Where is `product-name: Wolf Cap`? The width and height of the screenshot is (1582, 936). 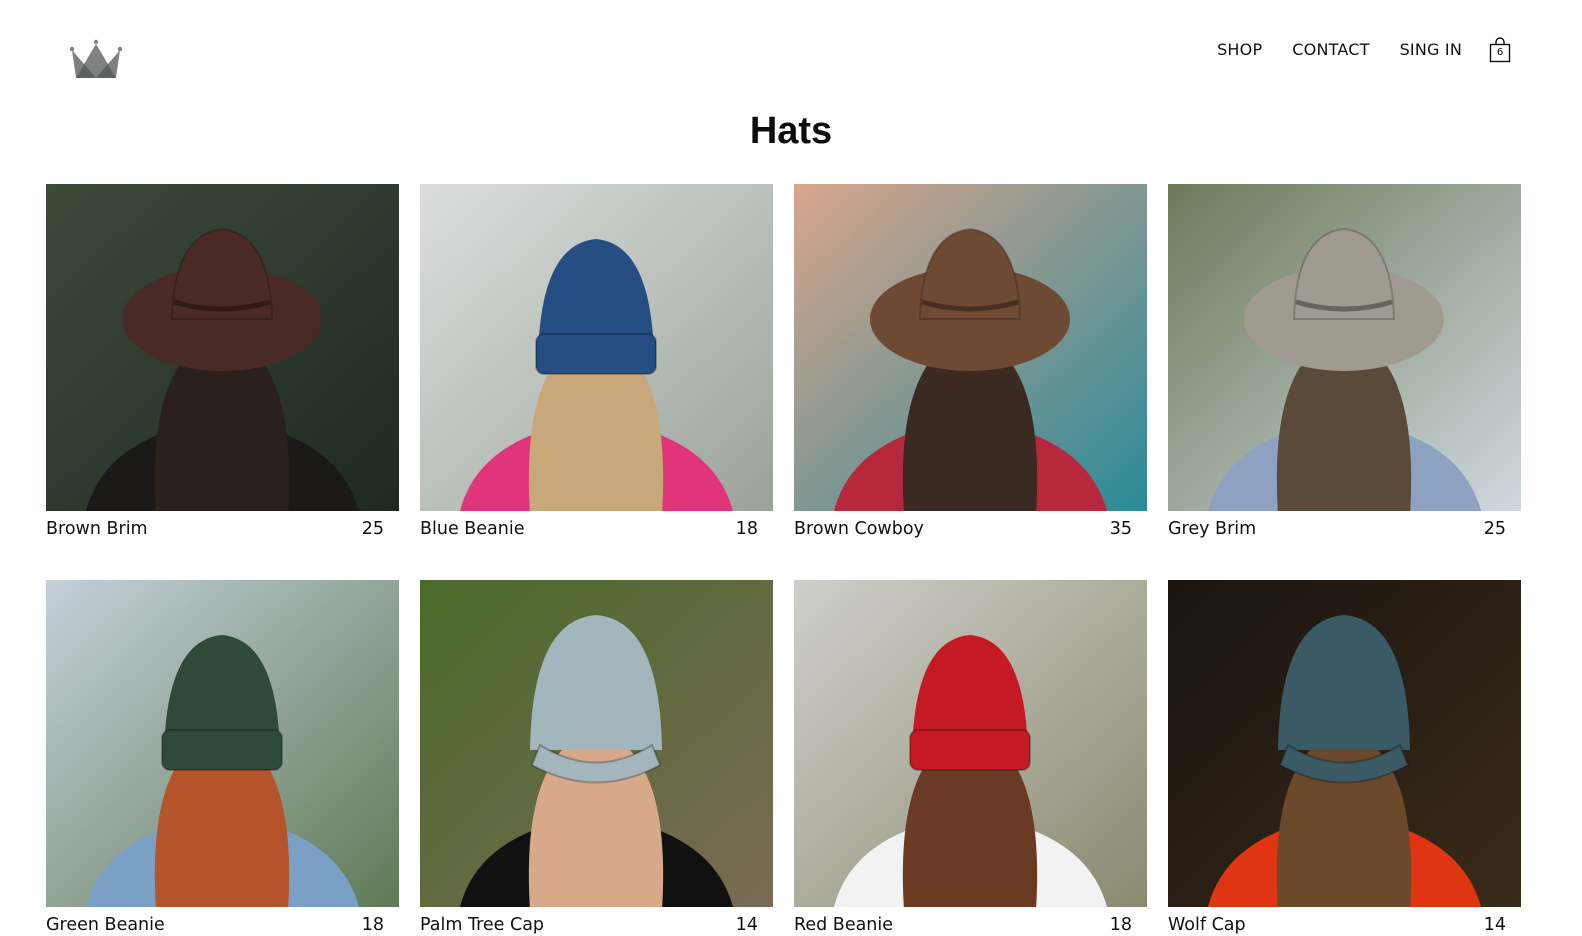
product-name: Wolf Cap is located at coordinates (1207, 925).